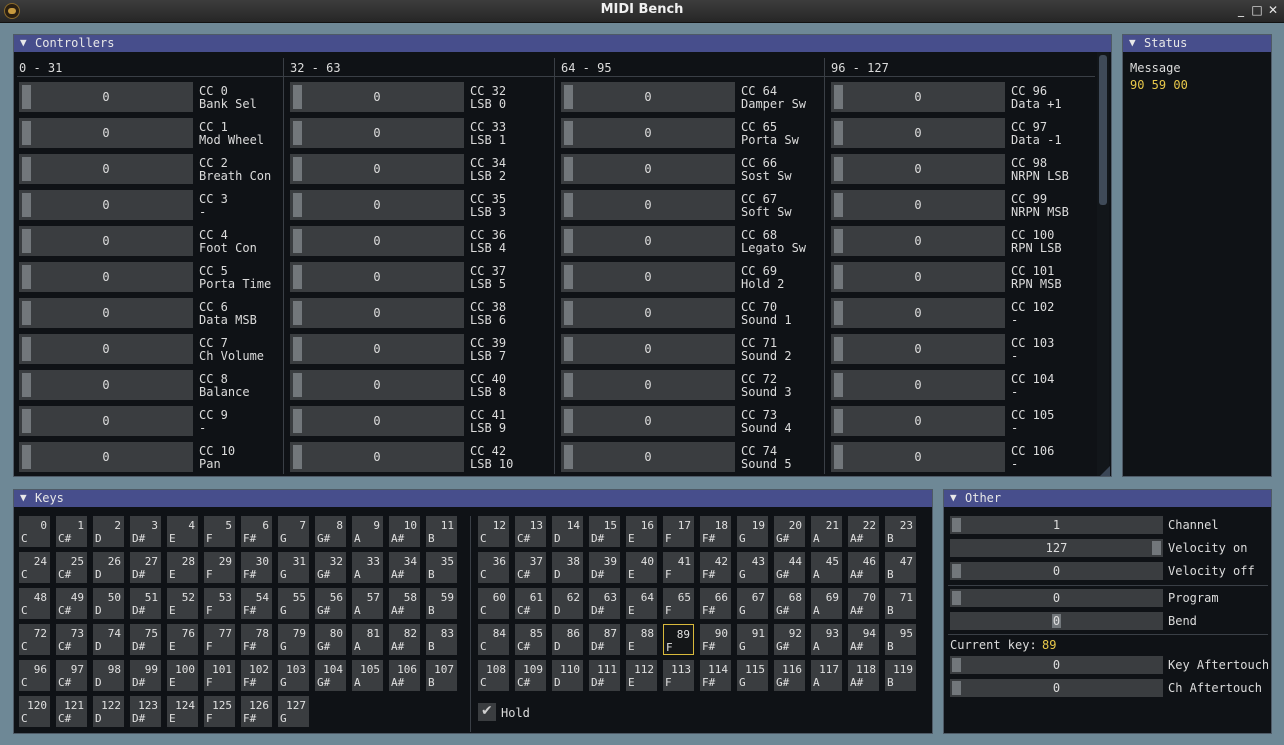 The height and width of the screenshot is (745, 1284). What do you see at coordinates (789, 567) in the screenshot?
I see `key-44: 44 G#` at bounding box center [789, 567].